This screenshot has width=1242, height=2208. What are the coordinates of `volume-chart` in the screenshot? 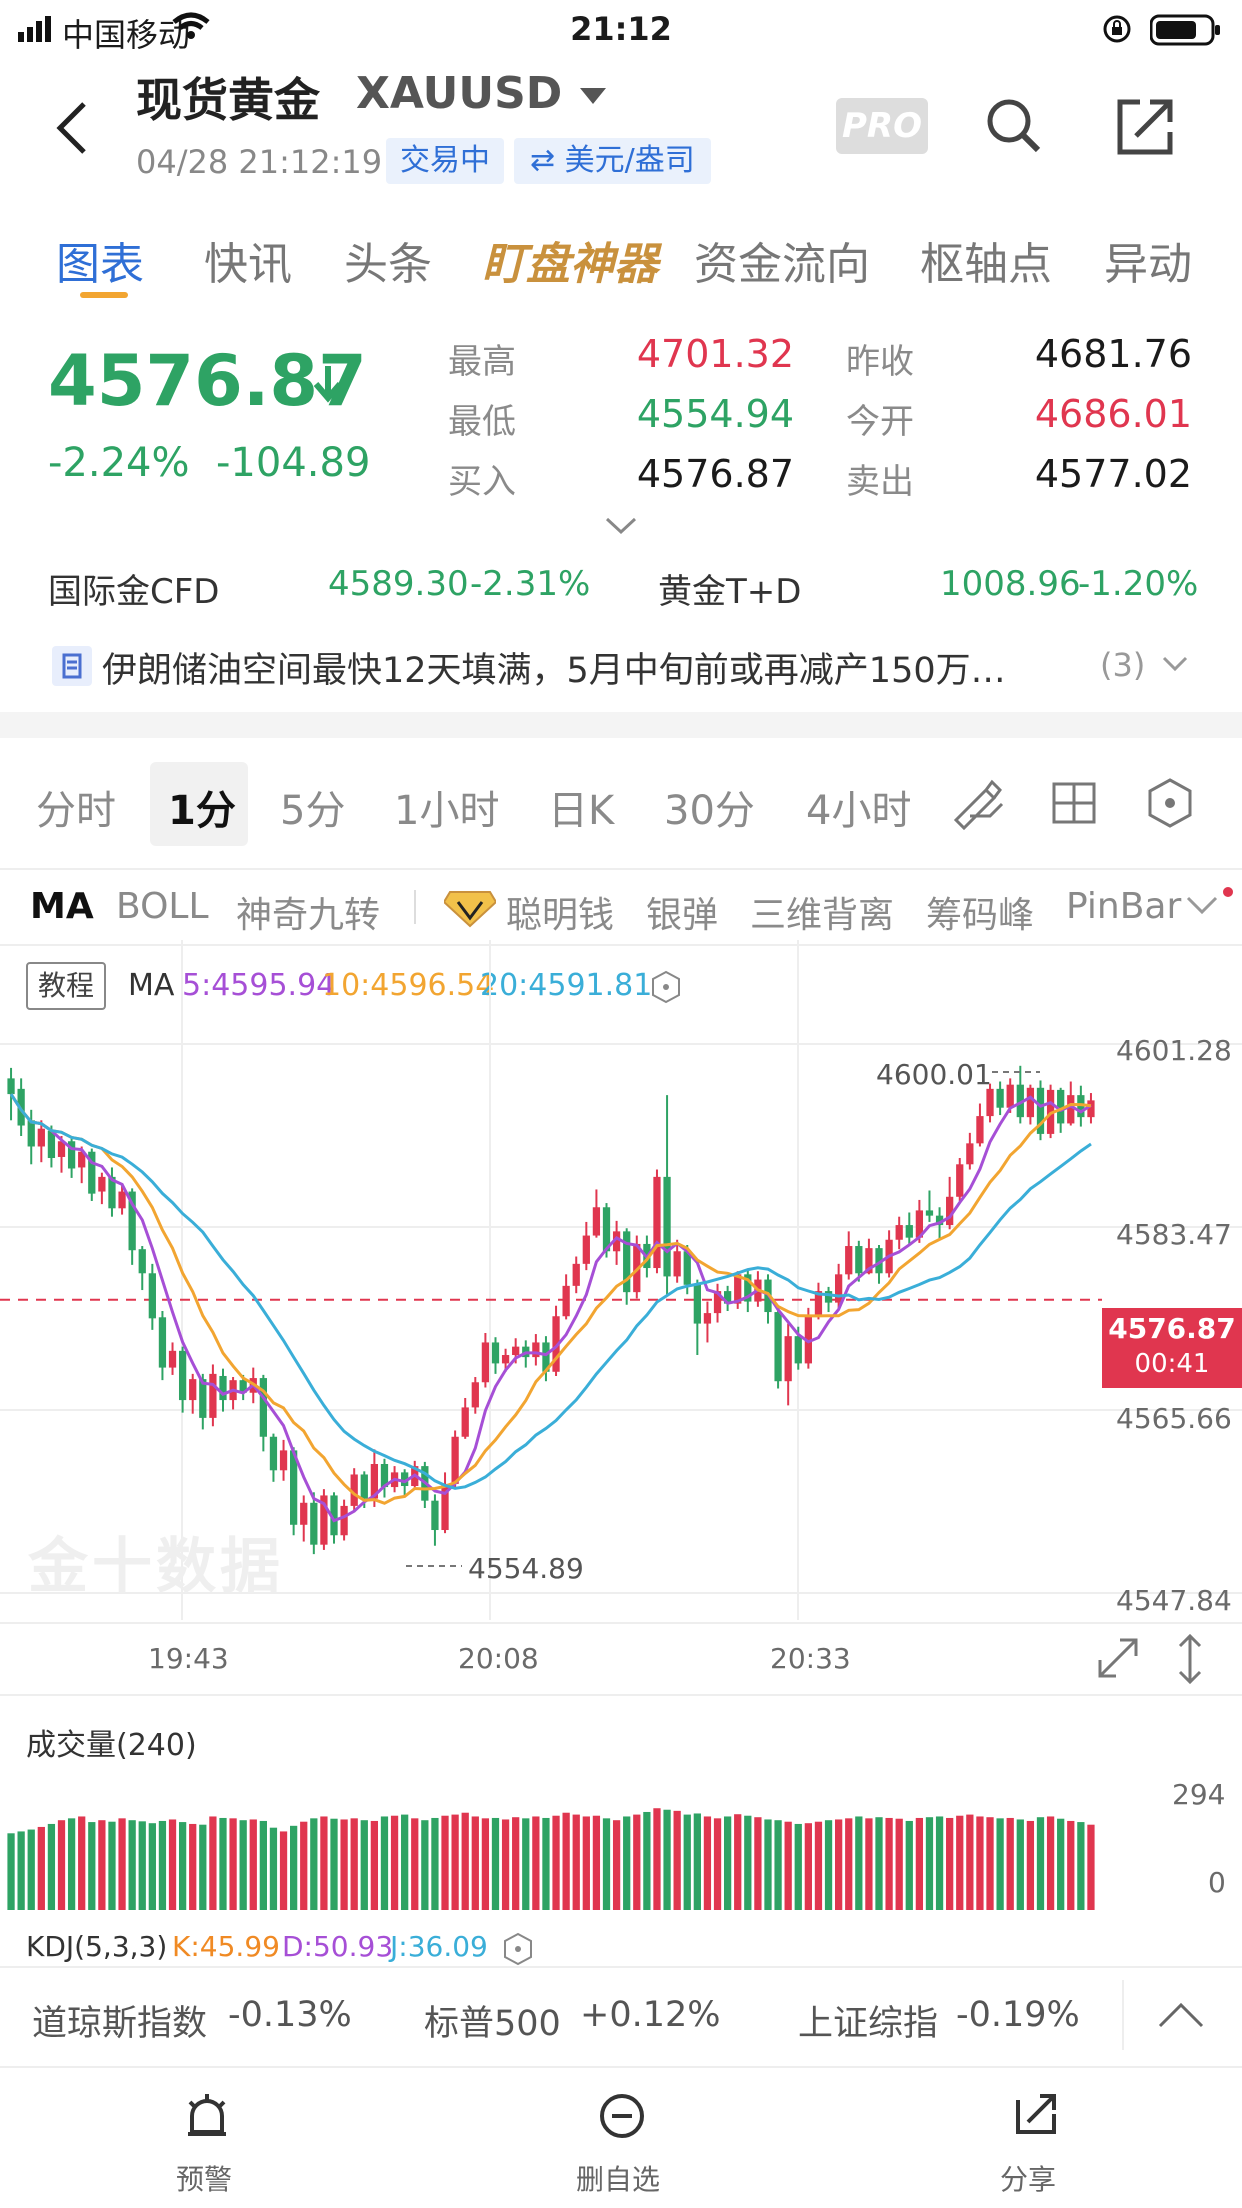 It's located at (551, 1859).